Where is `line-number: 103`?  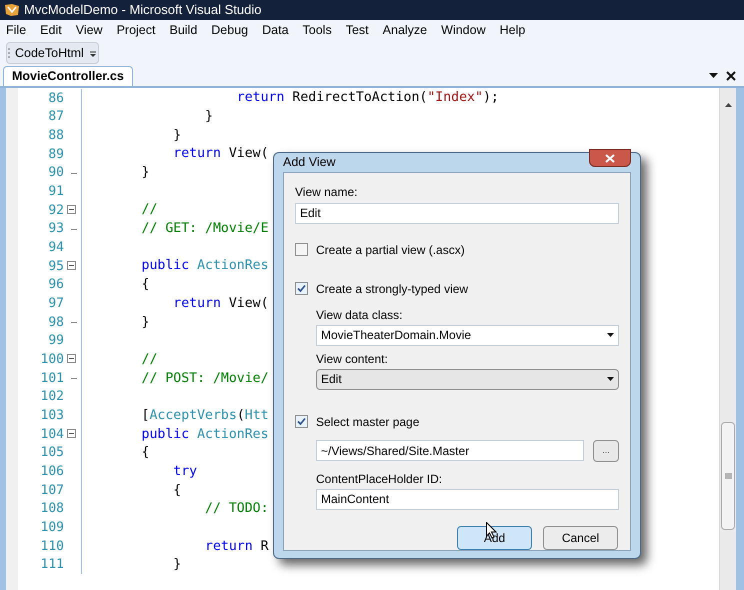 line-number: 103 is located at coordinates (52, 416).